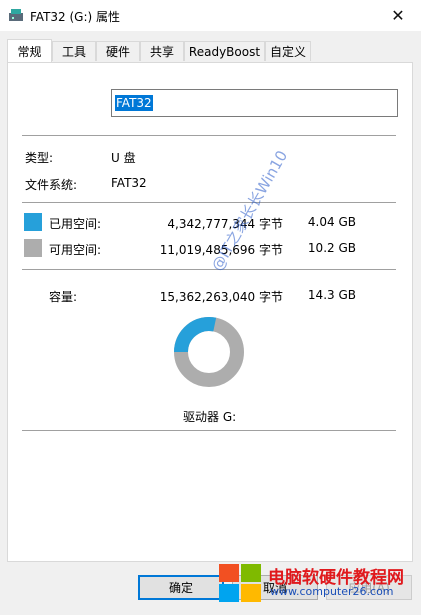  Describe the element at coordinates (331, 295) in the screenshot. I see `capacity-size: 14.3 GB` at that location.